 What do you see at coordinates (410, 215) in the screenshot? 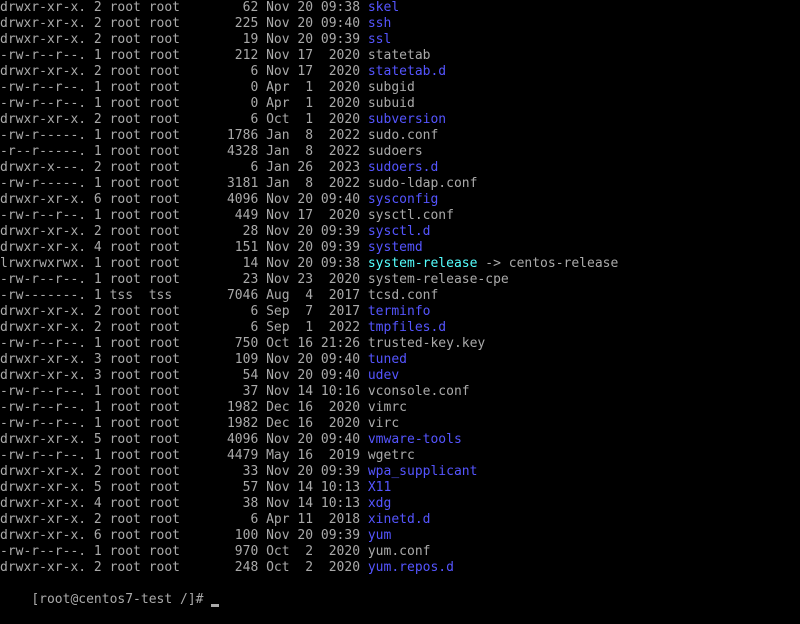
I see `listing-row-filename: sysctl.conf` at bounding box center [410, 215].